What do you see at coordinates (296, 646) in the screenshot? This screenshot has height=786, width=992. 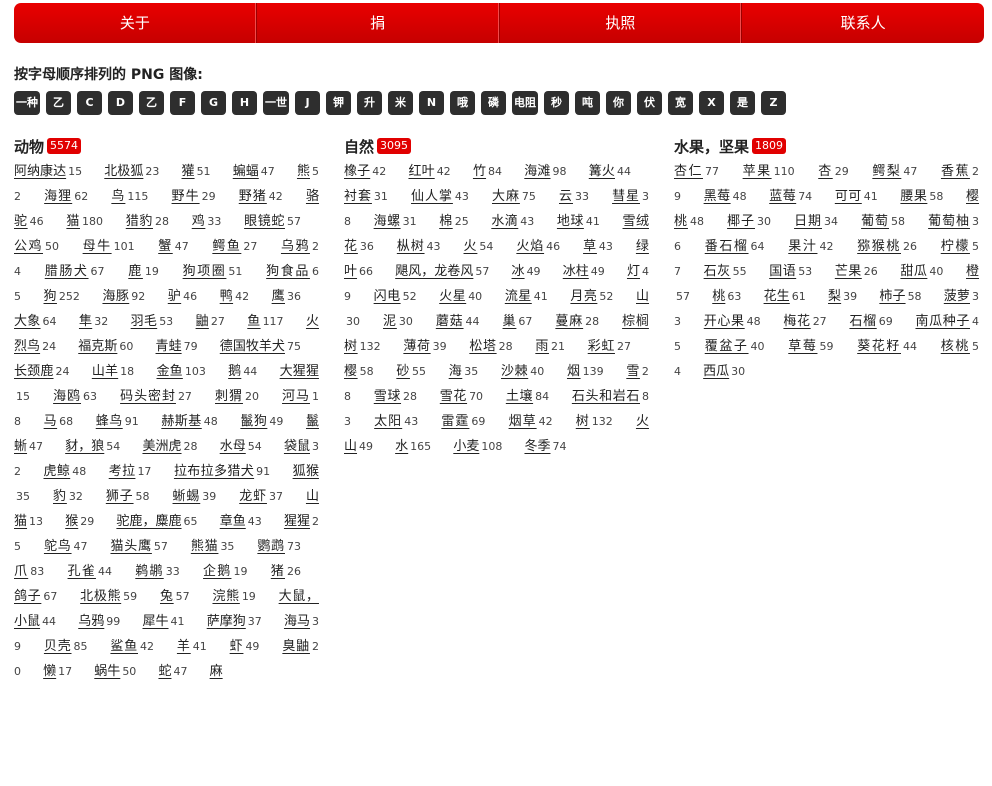 I see `item-link: 臭鼬` at bounding box center [296, 646].